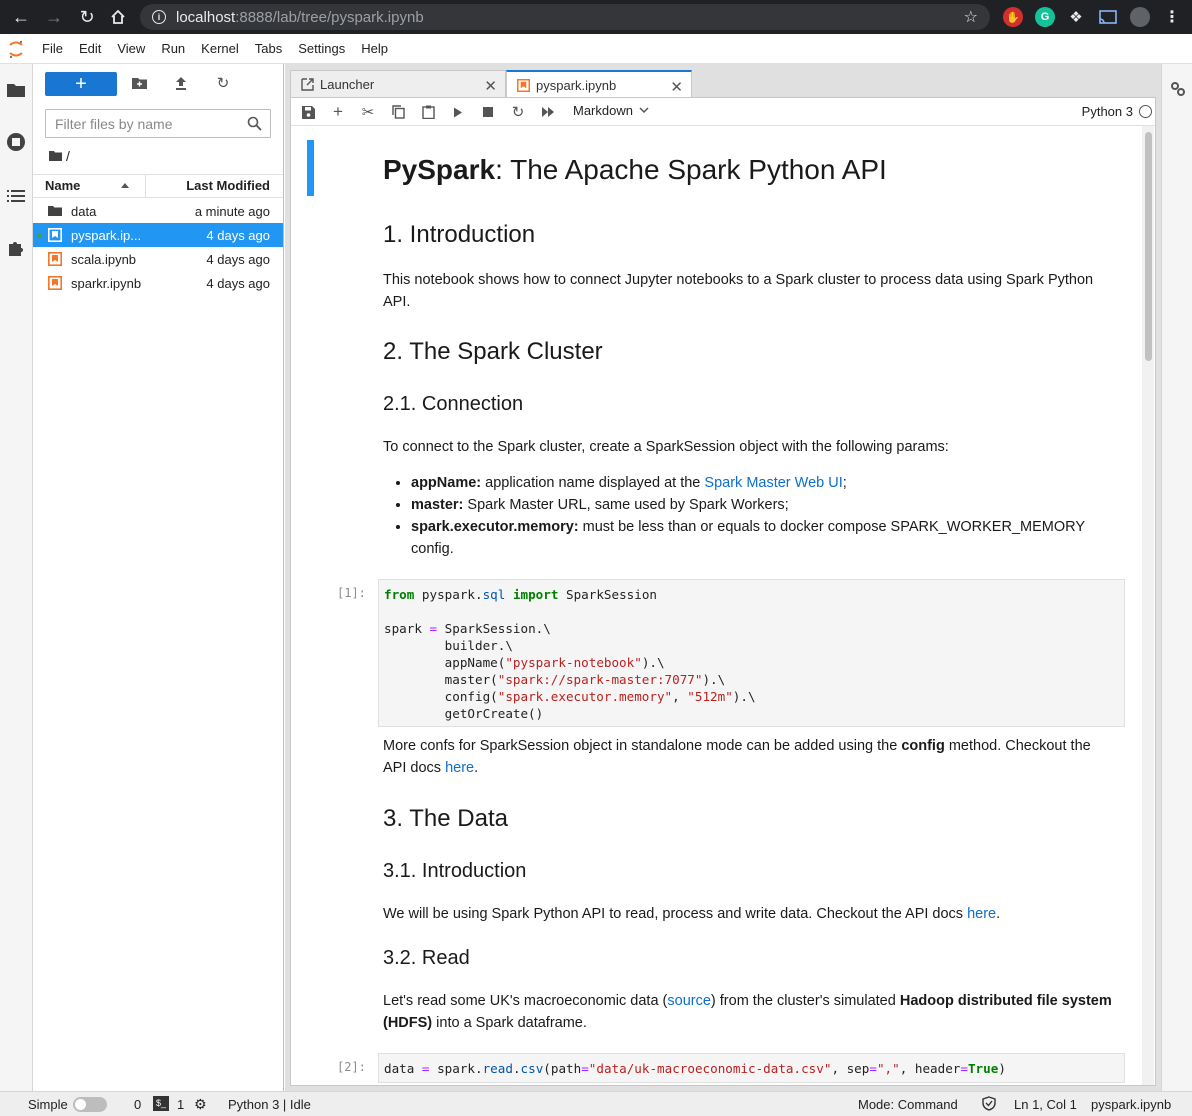 The image size is (1192, 1116). What do you see at coordinates (398, 84) in the screenshot?
I see `tab-launcher: Launcher ✕` at bounding box center [398, 84].